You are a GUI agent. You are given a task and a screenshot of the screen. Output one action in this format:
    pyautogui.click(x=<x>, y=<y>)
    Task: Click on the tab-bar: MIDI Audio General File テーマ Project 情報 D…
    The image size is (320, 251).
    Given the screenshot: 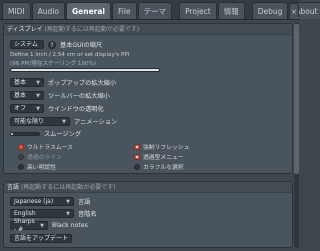 What is the action you would take?
    pyautogui.click(x=160, y=10)
    